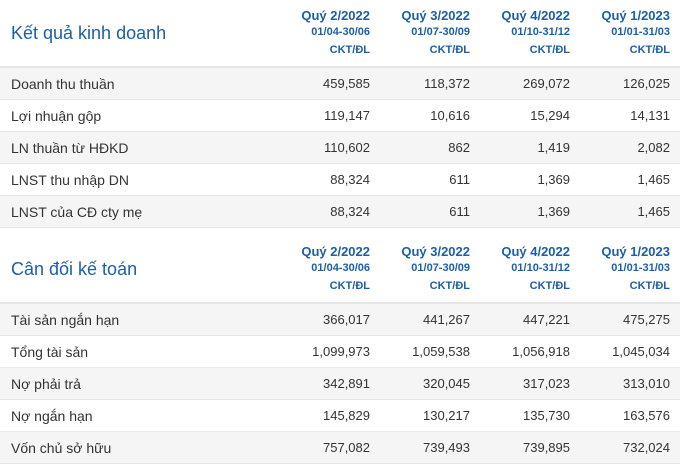  What do you see at coordinates (77, 211) in the screenshot?
I see `row-label: LNST của CĐ cty mẹ` at bounding box center [77, 211].